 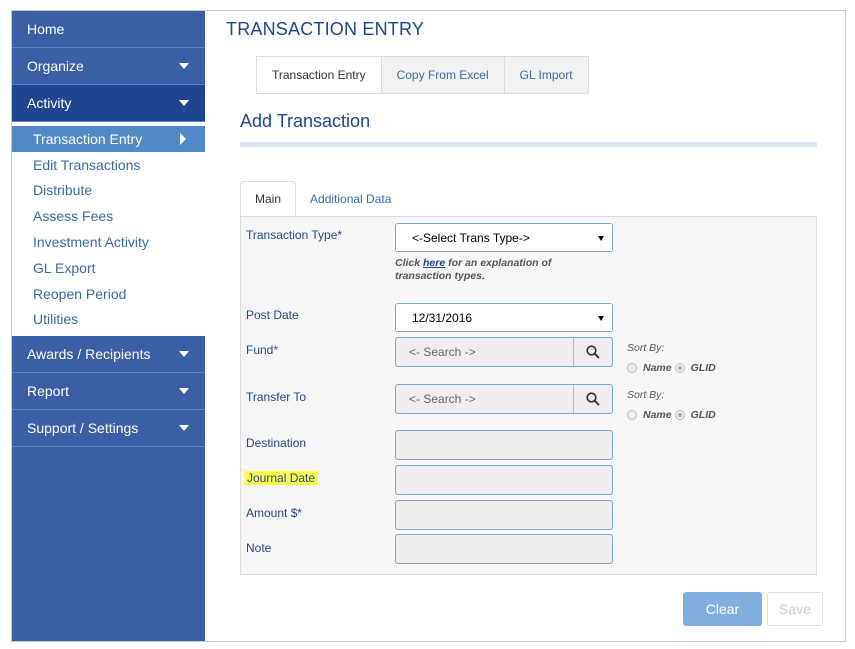 What do you see at coordinates (108, 66) in the screenshot?
I see `nav-organize: Organize` at bounding box center [108, 66].